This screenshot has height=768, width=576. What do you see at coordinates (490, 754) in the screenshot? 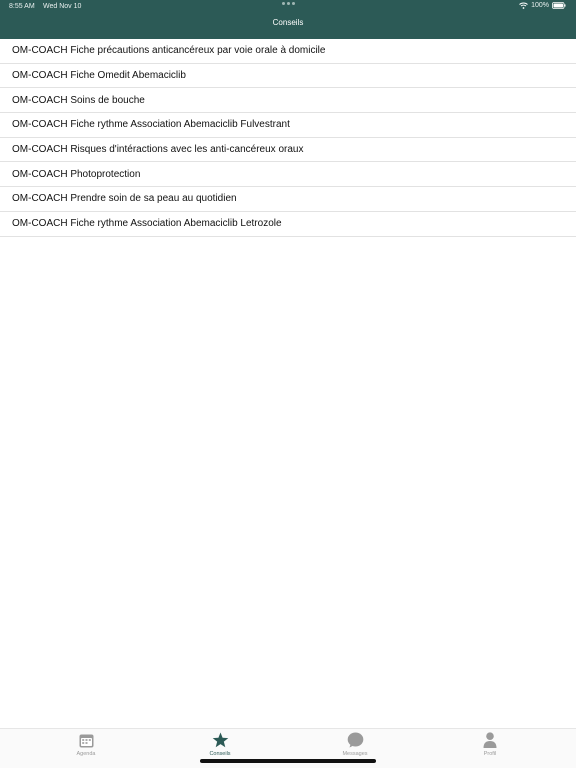
I see `tab-label: Profil` at bounding box center [490, 754].